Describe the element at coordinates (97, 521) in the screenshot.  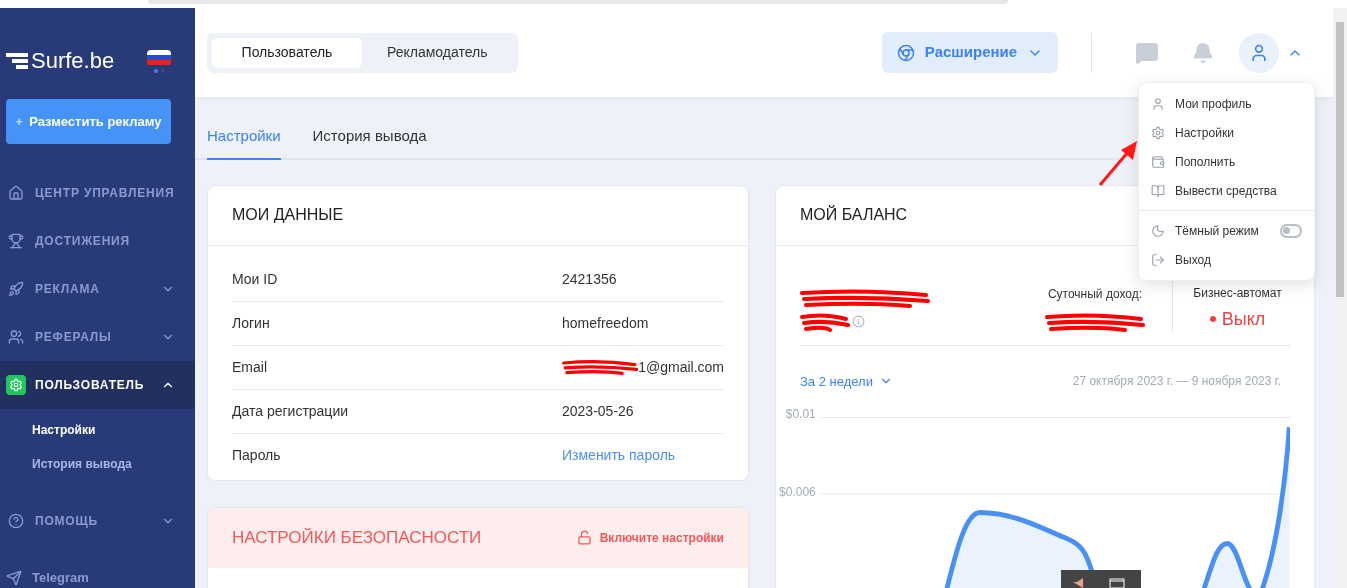
I see `nav-item: ПОМОЩЬ` at that location.